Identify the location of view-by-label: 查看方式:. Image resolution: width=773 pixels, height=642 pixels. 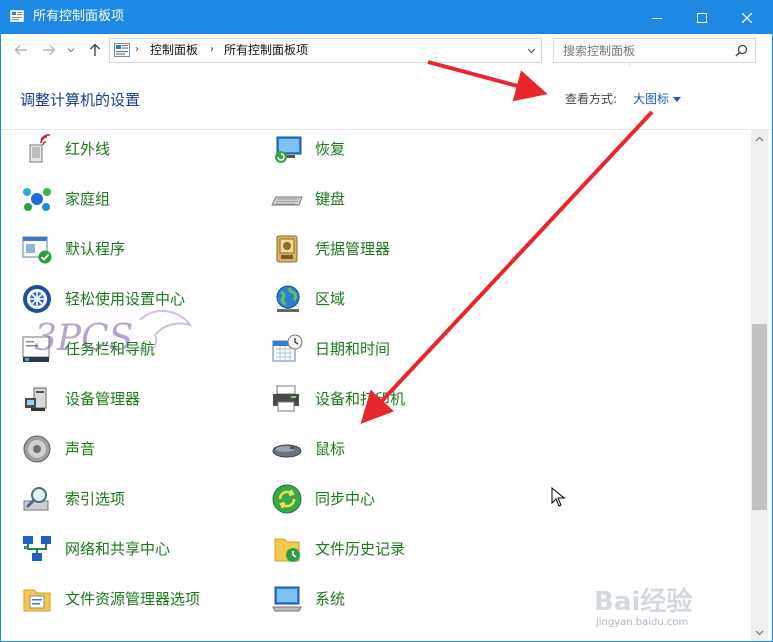
(591, 99).